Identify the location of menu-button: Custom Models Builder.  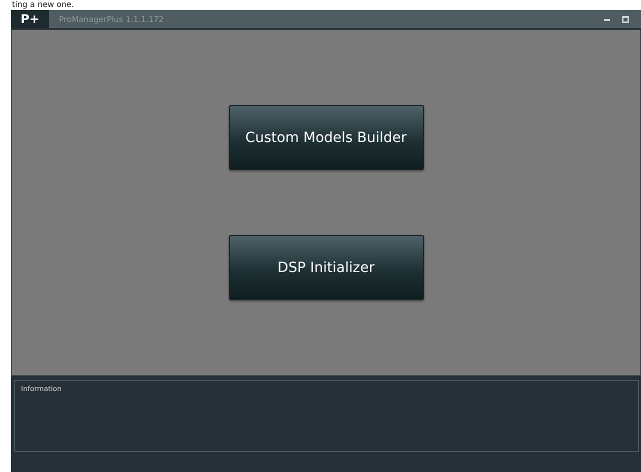
(326, 137).